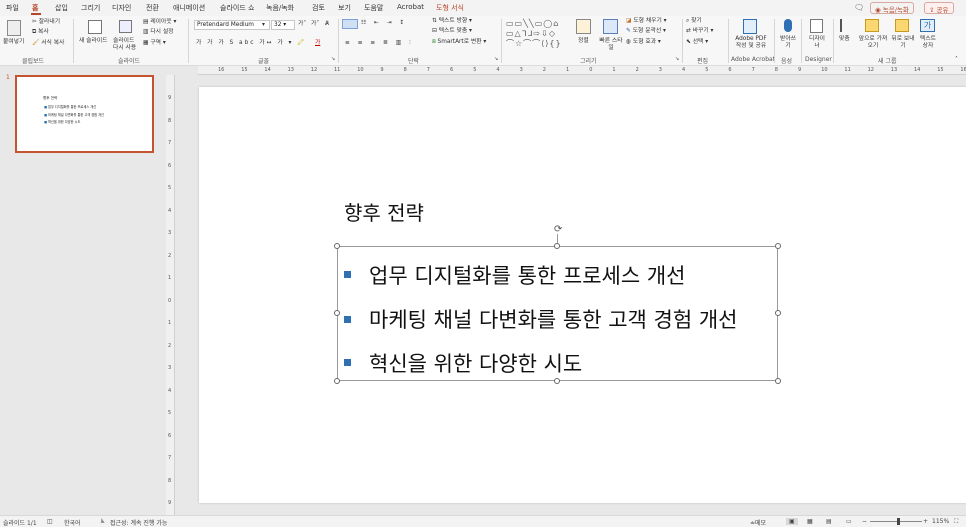  Describe the element at coordinates (72, 522) in the screenshot. I see `language-indicator: 한국어` at that location.